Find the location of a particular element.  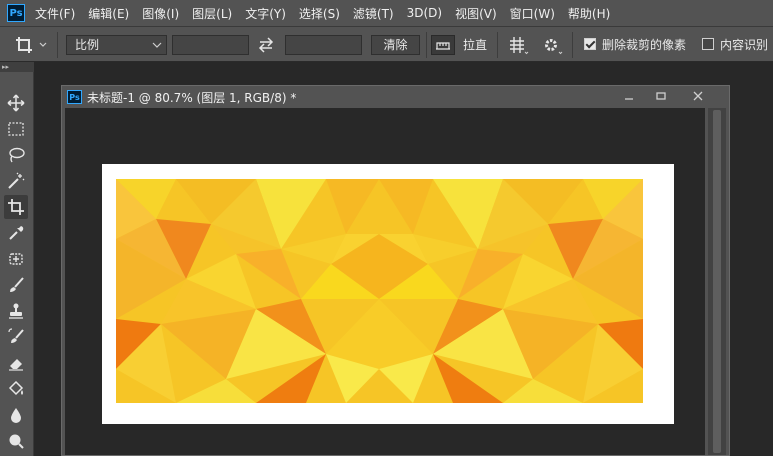

scrollbar-thumb is located at coordinates (717, 281).